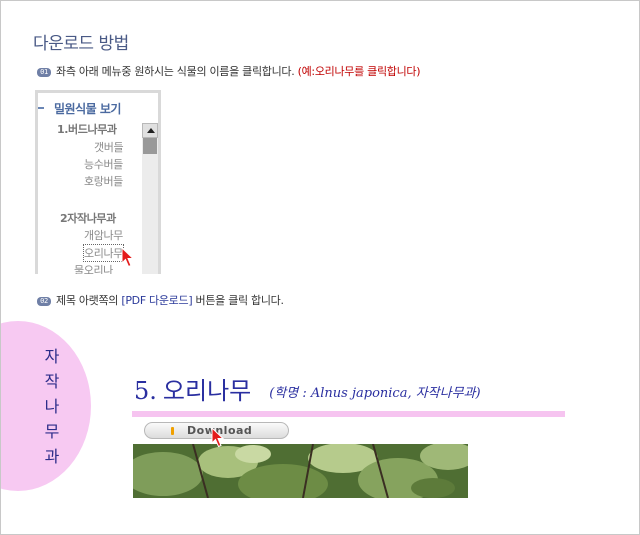 The height and width of the screenshot is (535, 640). I want to click on plant-item-neungsubeodeul: 능수버들, so click(103, 164).